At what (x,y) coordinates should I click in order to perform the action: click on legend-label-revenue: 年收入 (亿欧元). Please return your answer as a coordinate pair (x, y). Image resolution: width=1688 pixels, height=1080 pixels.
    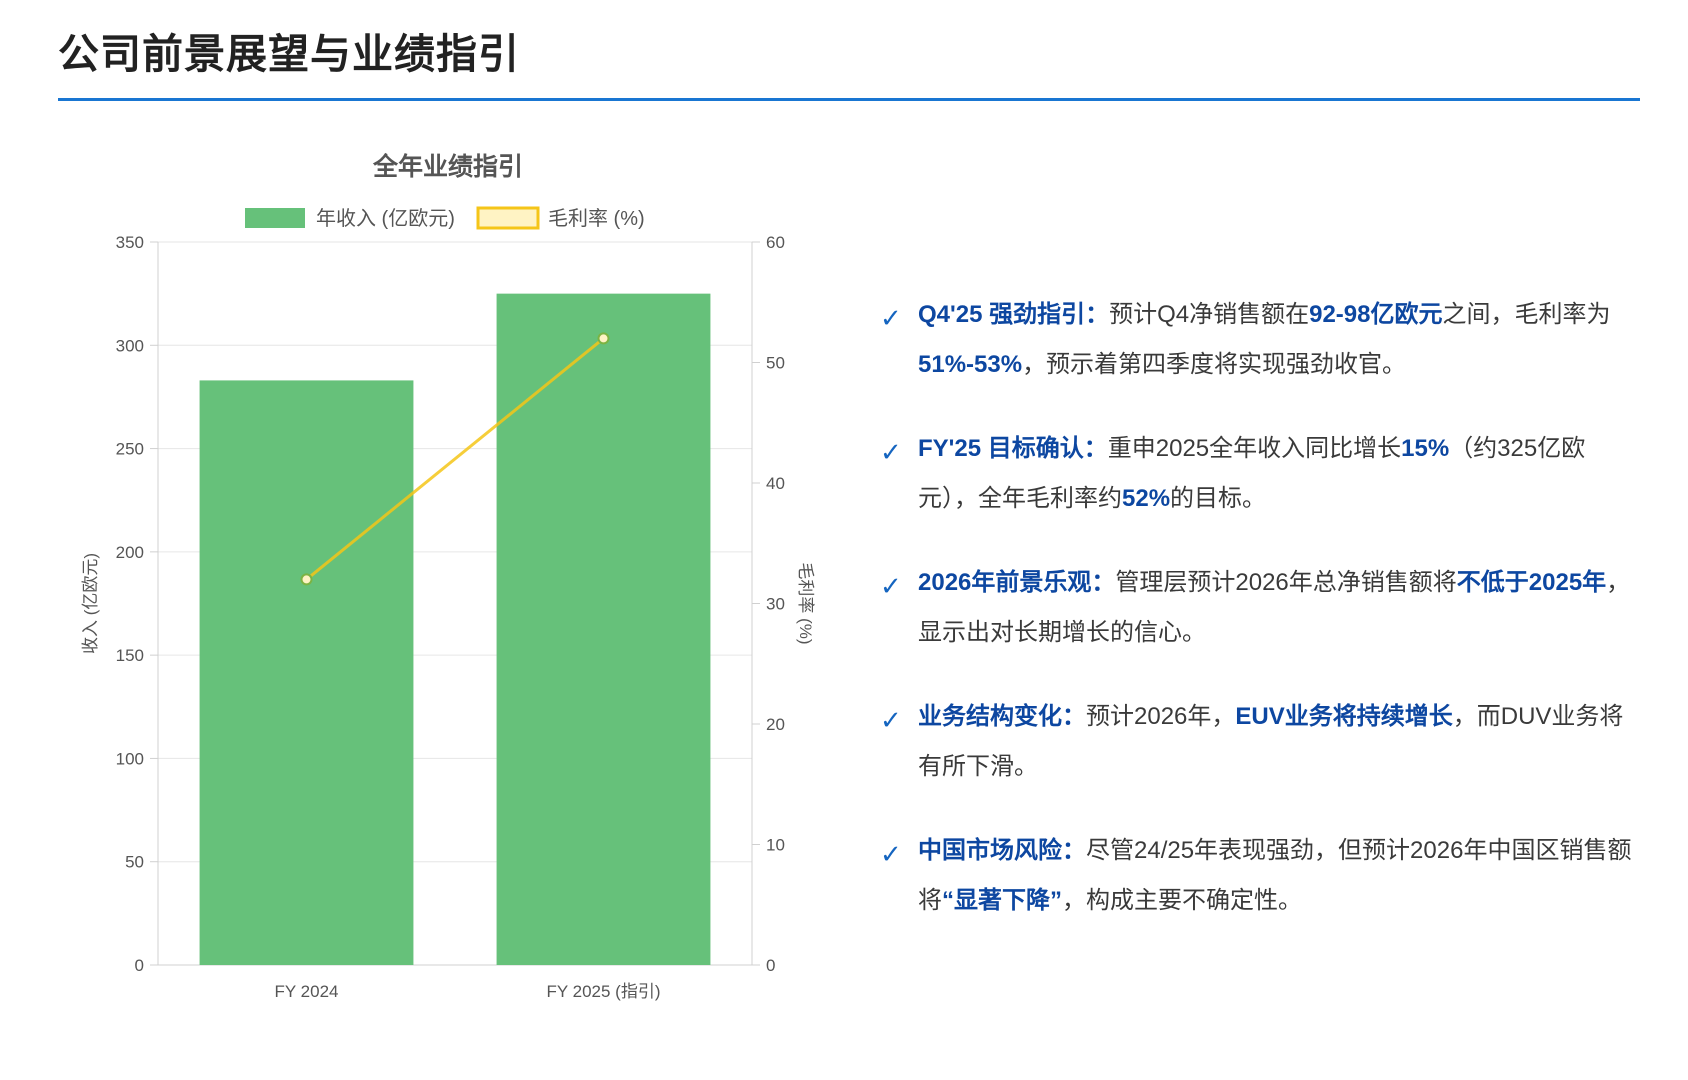
    Looking at the image, I should click on (385, 218).